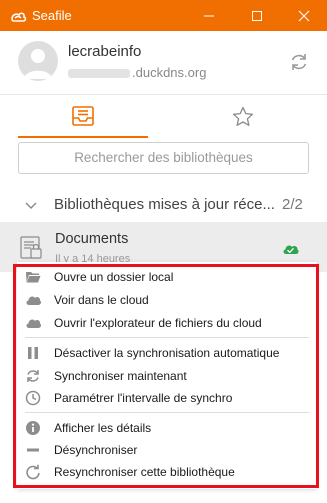  I want to click on refresh-icon, so click(299, 62).